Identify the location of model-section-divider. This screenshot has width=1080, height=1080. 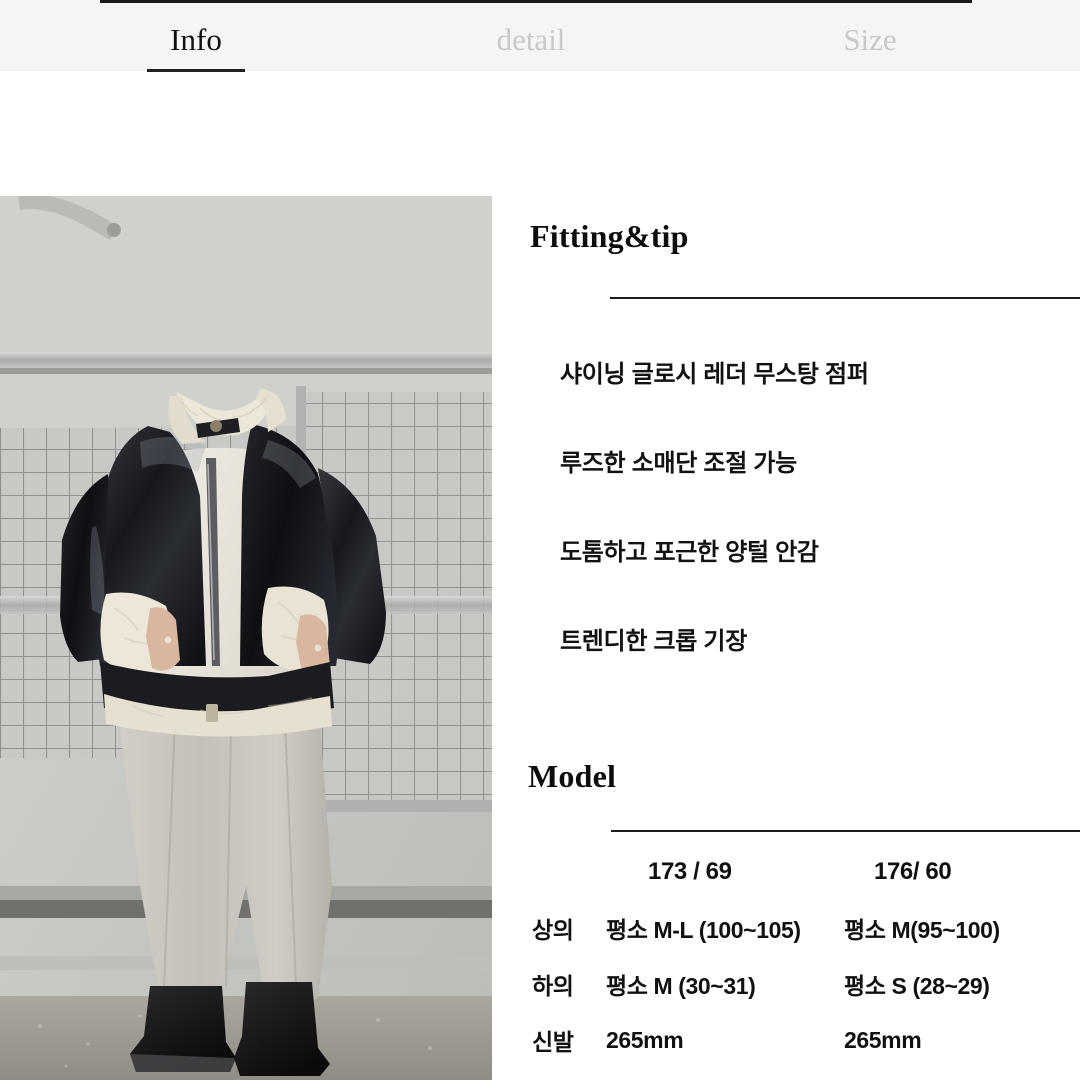
(845, 831).